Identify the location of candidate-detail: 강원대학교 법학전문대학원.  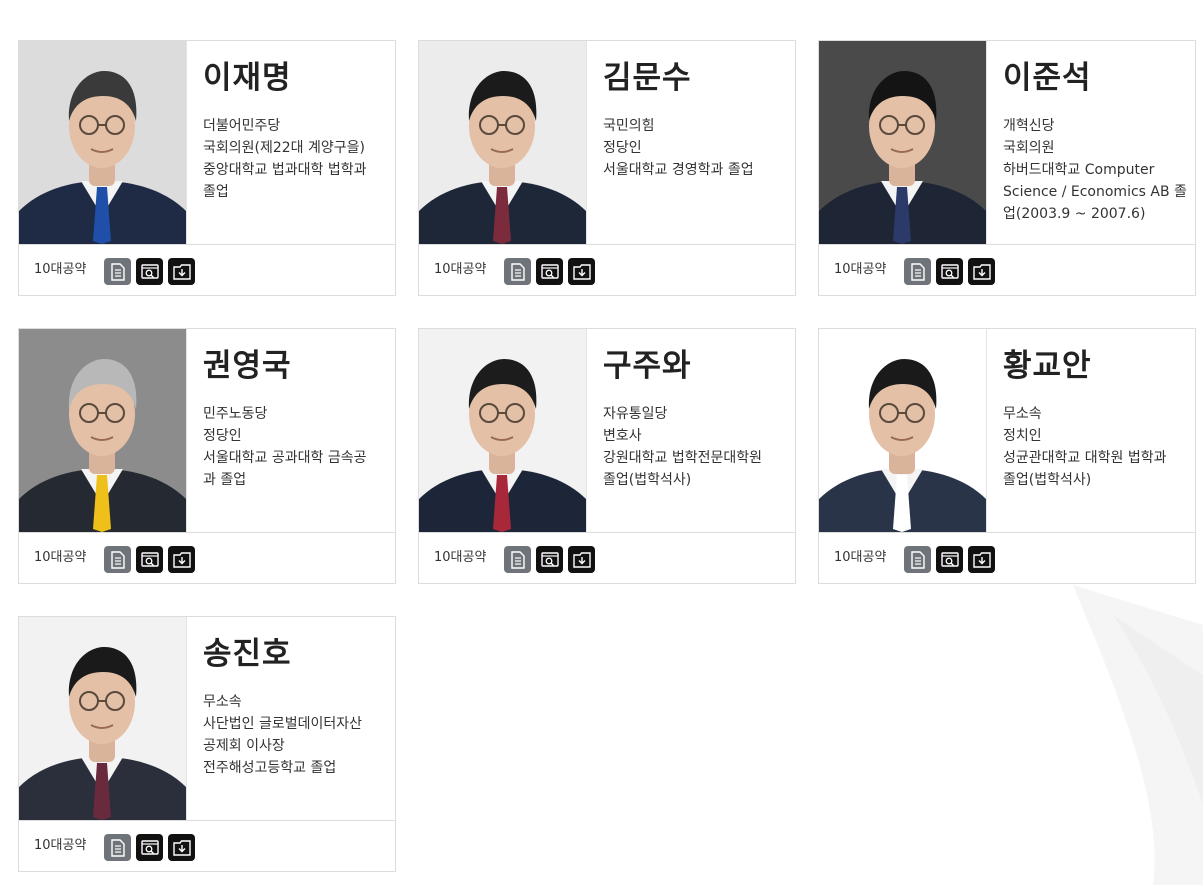
(683, 458).